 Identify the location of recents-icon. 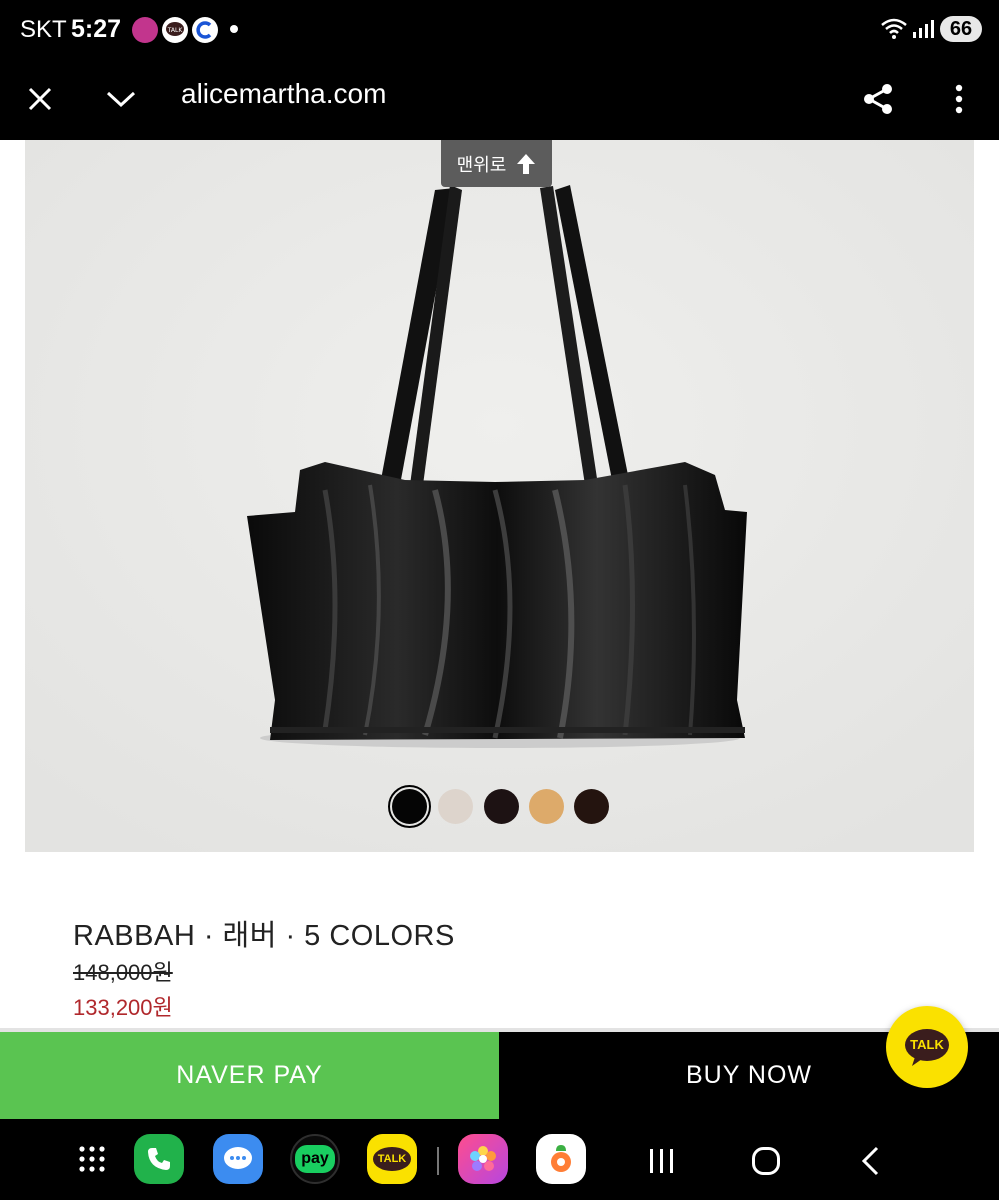
(661, 1161).